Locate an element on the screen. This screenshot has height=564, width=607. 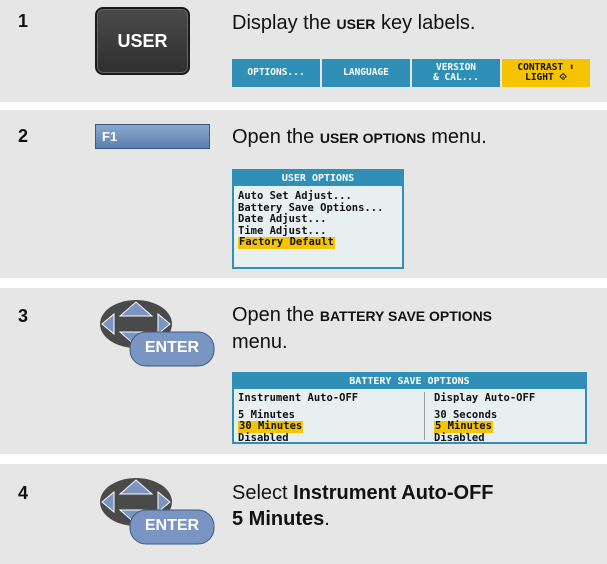
column-header: Display Auto-OFF is located at coordinates (485, 398).